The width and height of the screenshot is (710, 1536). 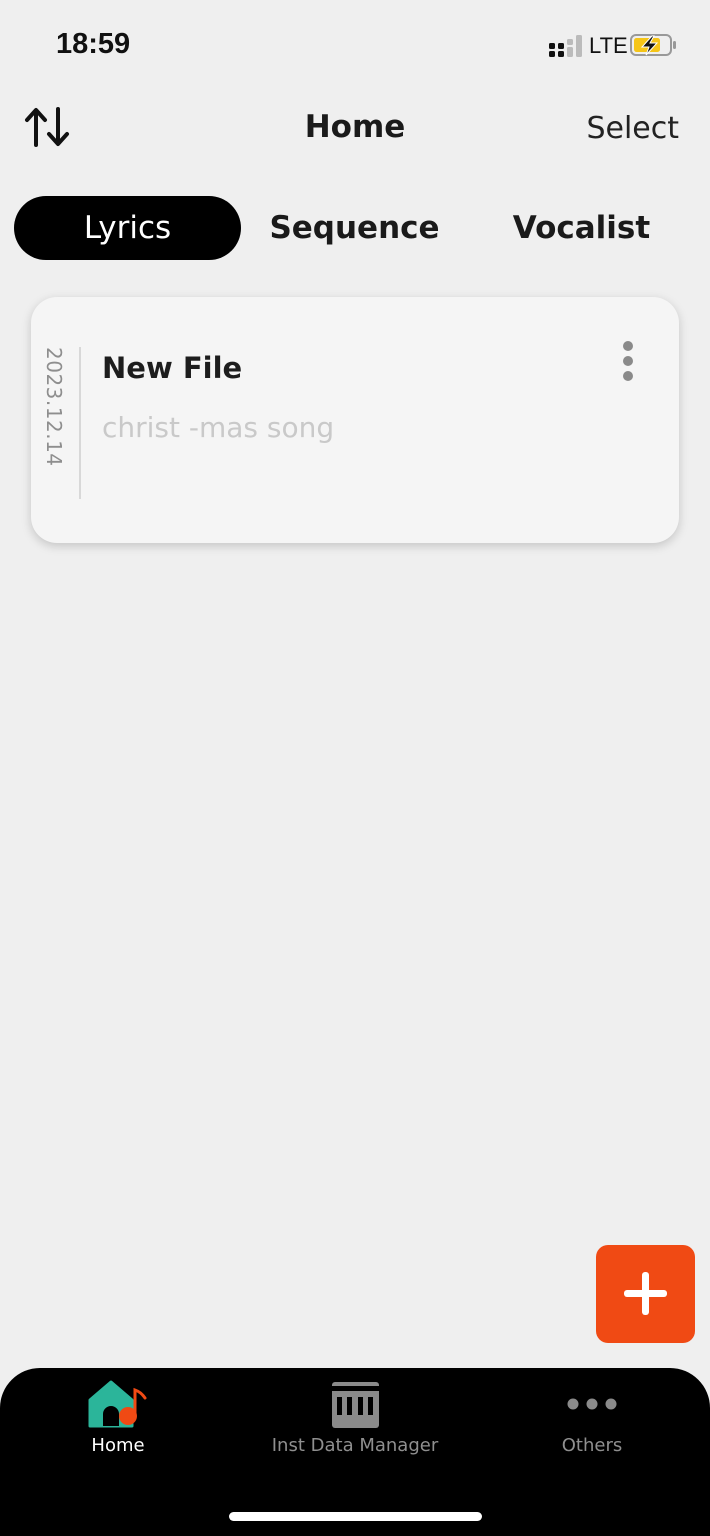 I want to click on card-divider, so click(x=80, y=423).